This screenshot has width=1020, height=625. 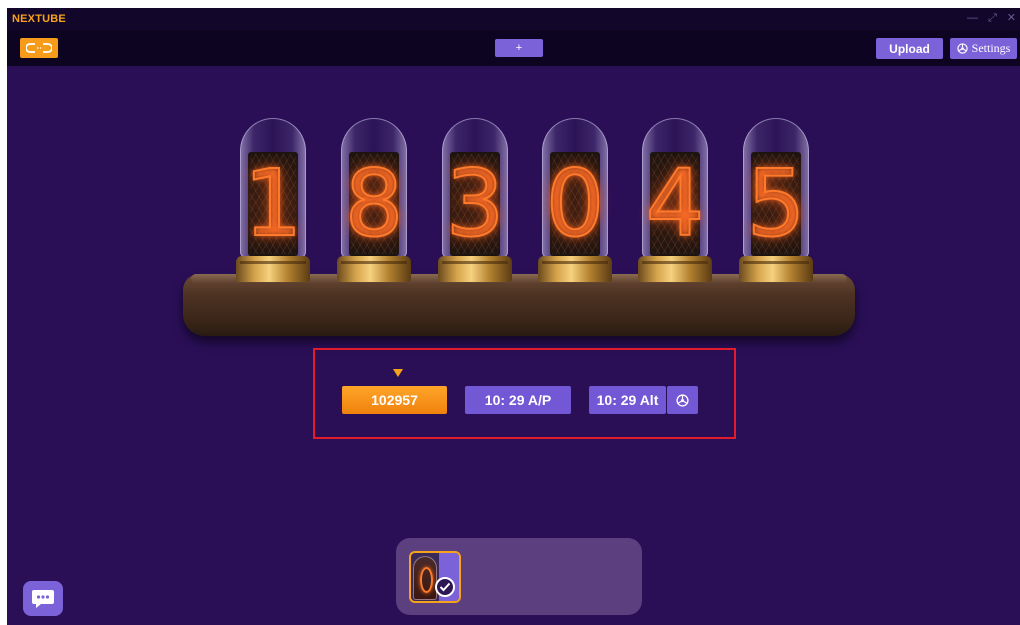 I want to click on tube-digit: 8, so click(x=374, y=203).